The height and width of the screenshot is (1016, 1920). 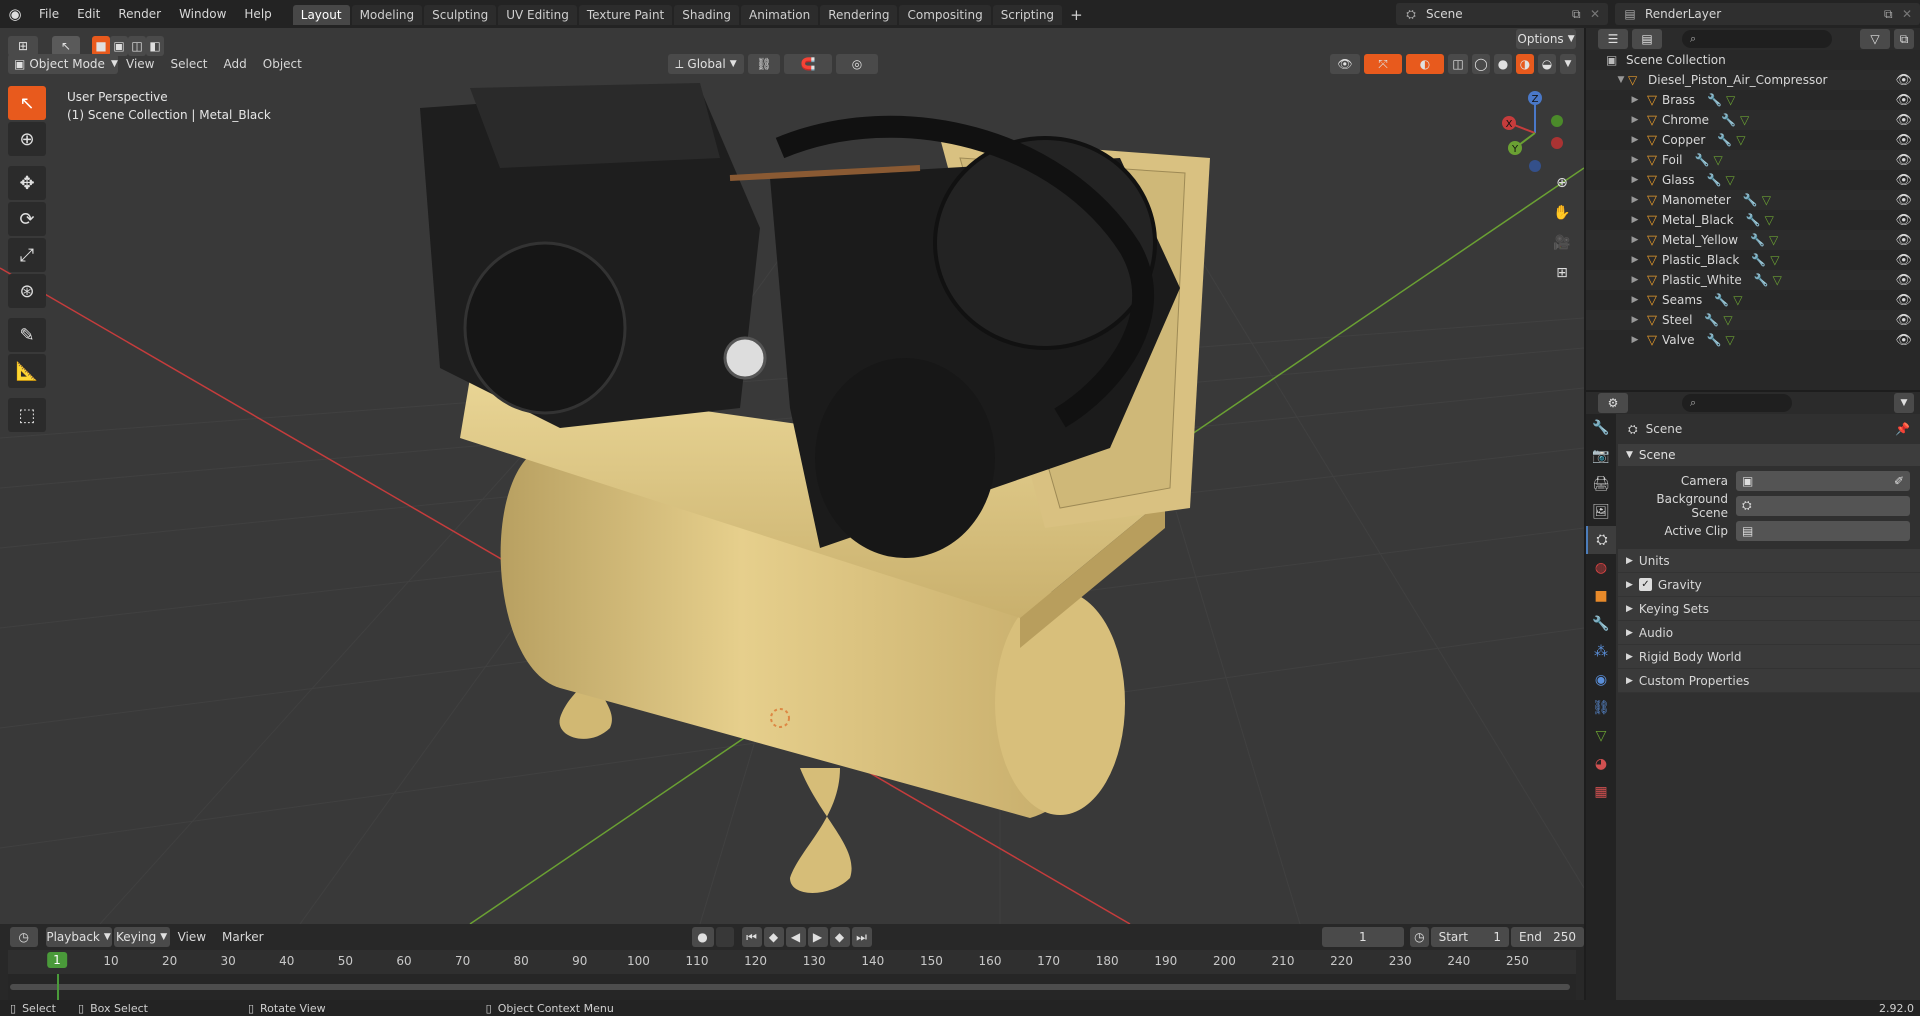 What do you see at coordinates (1769, 657) in the screenshot?
I see `rigid-body-world-panel: ▶ Rigid Body World` at bounding box center [1769, 657].